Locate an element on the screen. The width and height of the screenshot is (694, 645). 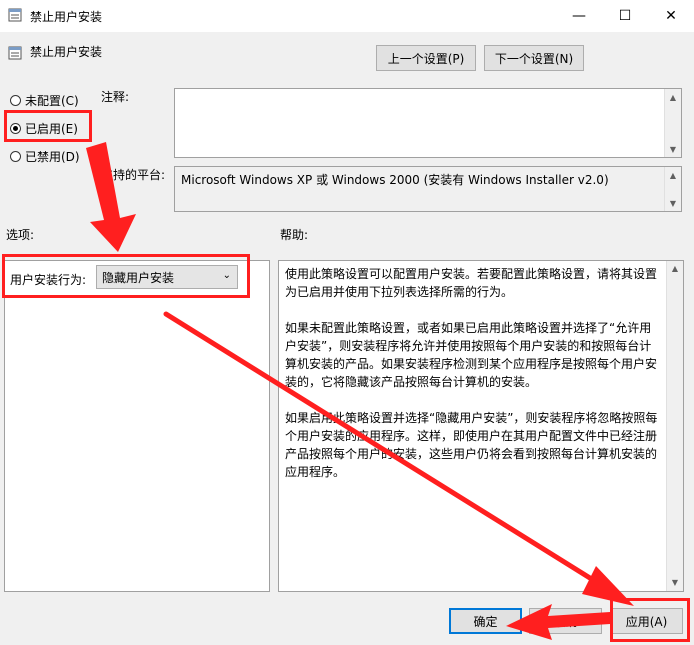
ok-button: 确定 is located at coordinates (485, 621).